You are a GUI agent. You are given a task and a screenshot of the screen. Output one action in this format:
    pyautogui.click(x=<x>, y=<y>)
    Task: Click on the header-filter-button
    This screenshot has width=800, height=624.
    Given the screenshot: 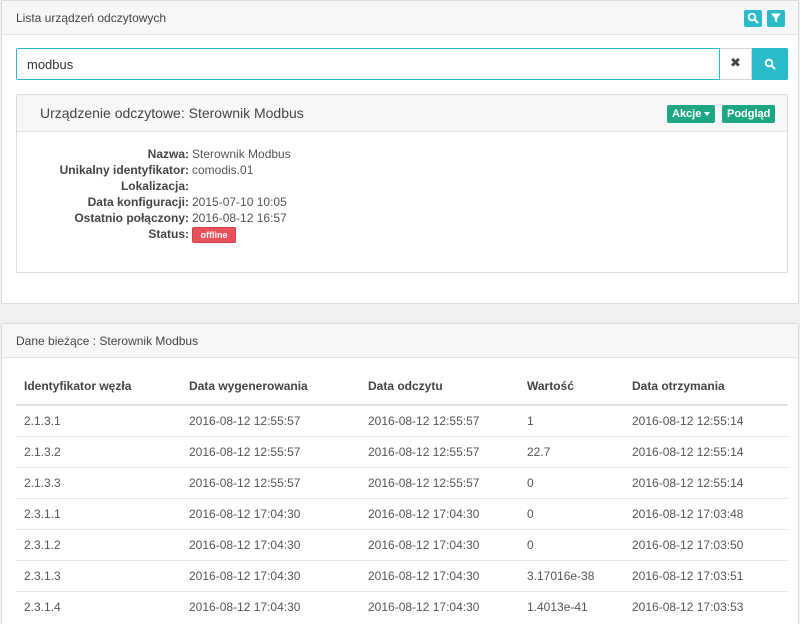 What is the action you would take?
    pyautogui.click(x=776, y=18)
    